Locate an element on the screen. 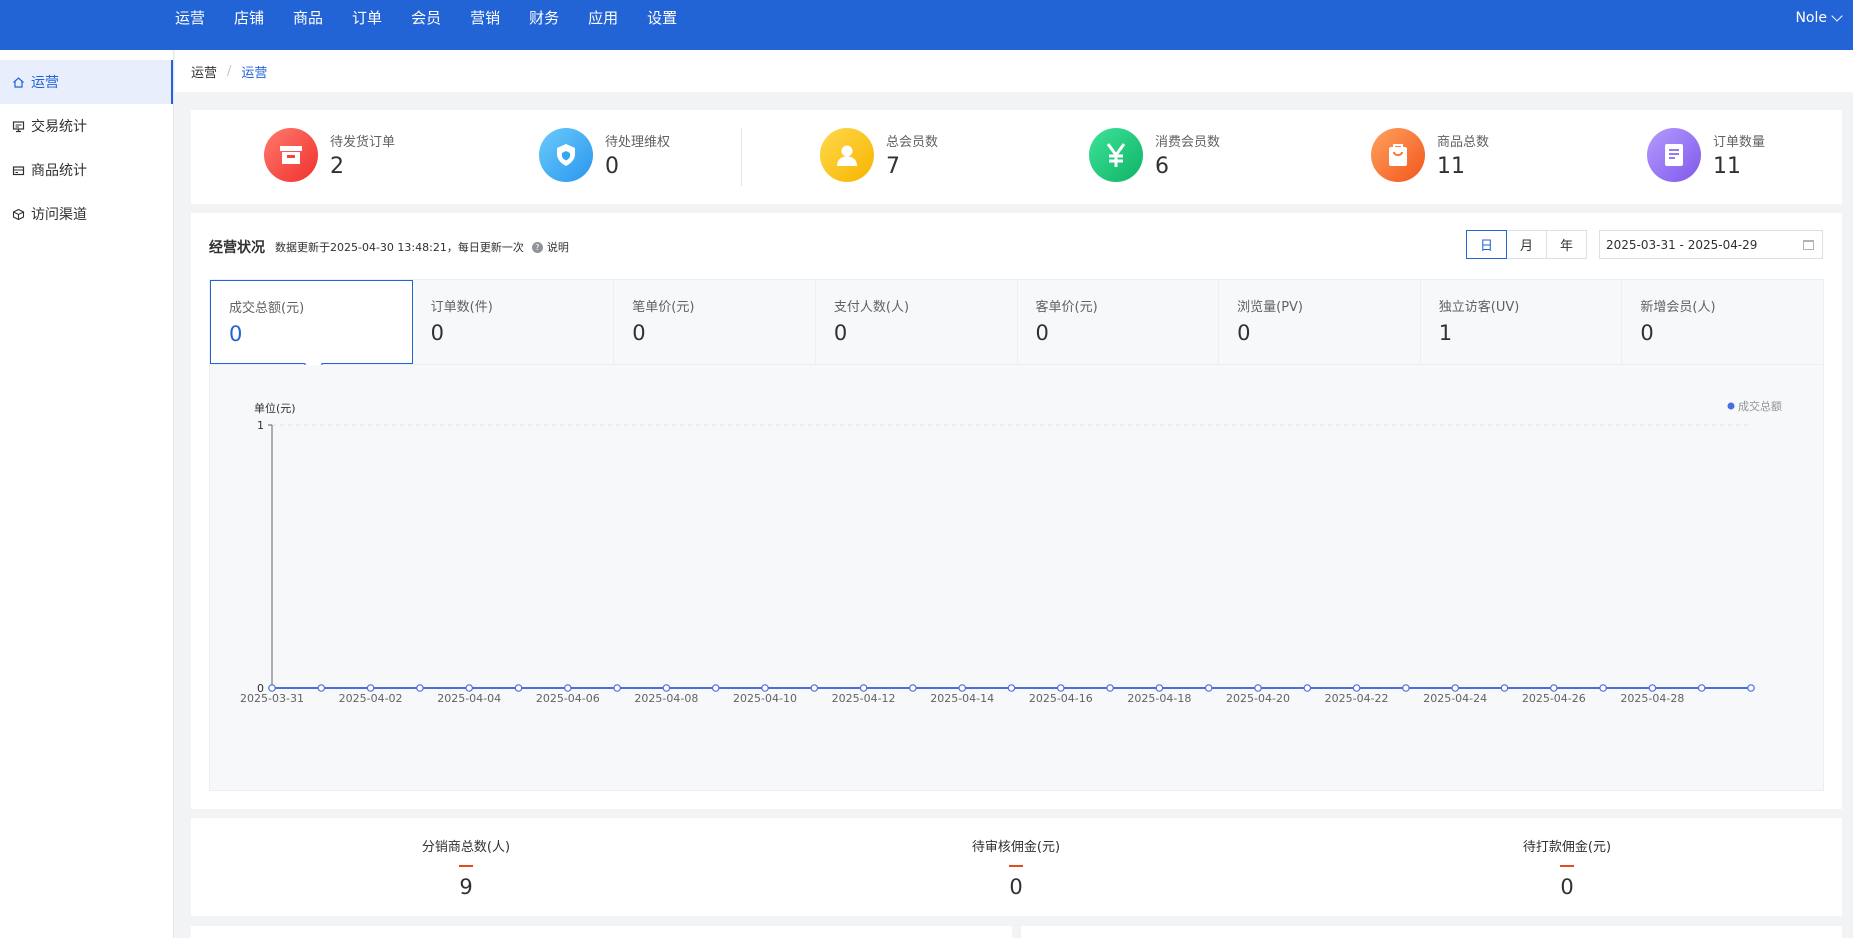  bottom-panel-left is located at coordinates (601, 932).